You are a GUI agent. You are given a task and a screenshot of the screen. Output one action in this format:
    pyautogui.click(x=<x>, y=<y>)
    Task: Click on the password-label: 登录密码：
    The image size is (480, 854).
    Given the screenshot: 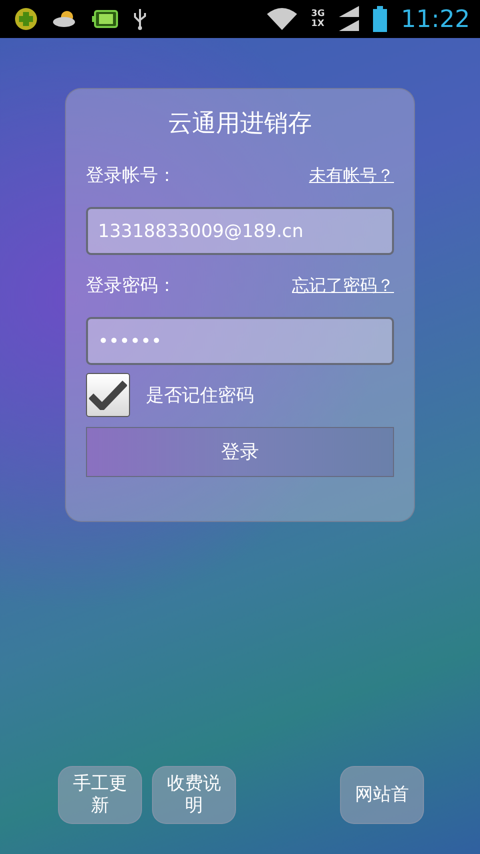 What is the action you would take?
    pyautogui.click(x=131, y=285)
    